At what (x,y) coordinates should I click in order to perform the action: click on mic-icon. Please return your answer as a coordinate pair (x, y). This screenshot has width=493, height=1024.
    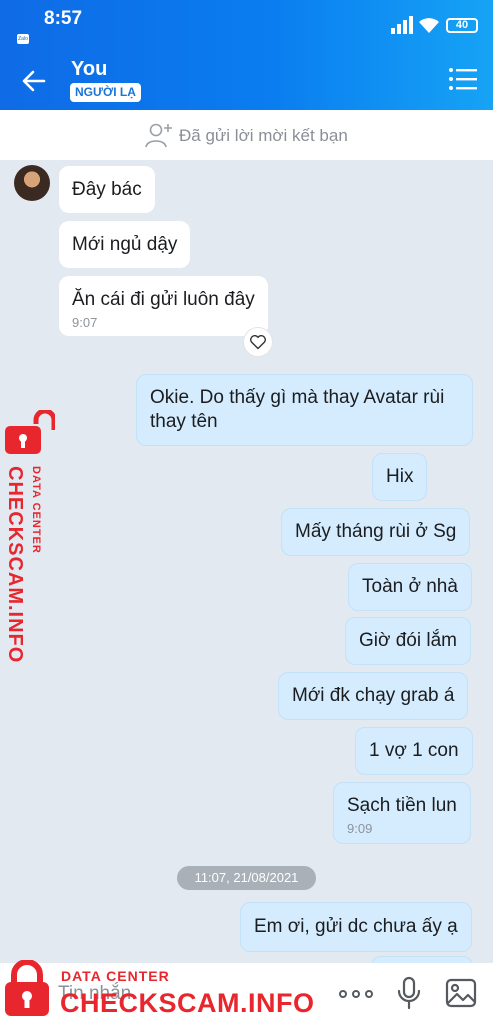
    Looking at the image, I should click on (409, 993).